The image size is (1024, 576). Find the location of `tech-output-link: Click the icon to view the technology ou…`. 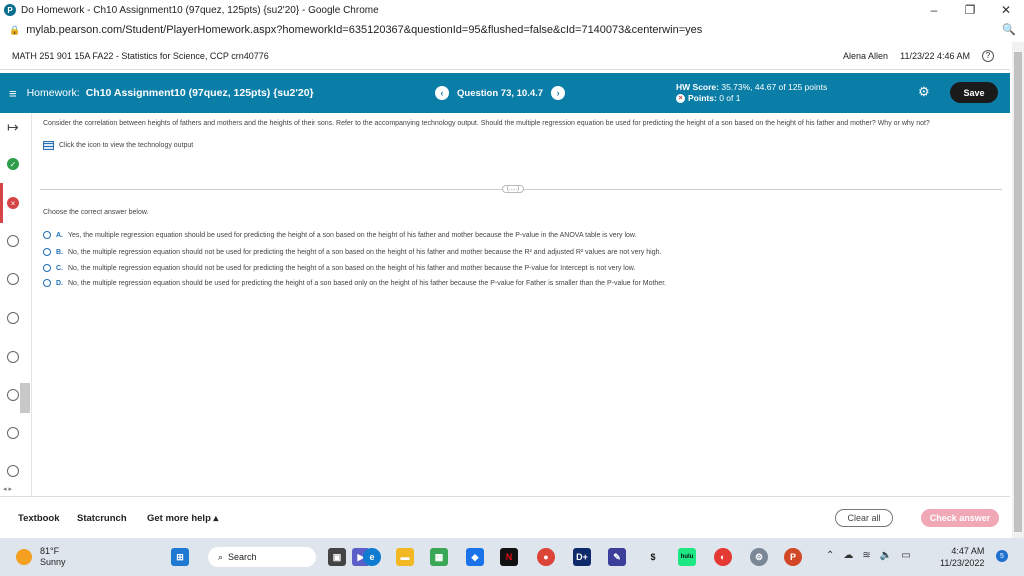

tech-output-link: Click the icon to view the technology ou… is located at coordinates (118, 145).